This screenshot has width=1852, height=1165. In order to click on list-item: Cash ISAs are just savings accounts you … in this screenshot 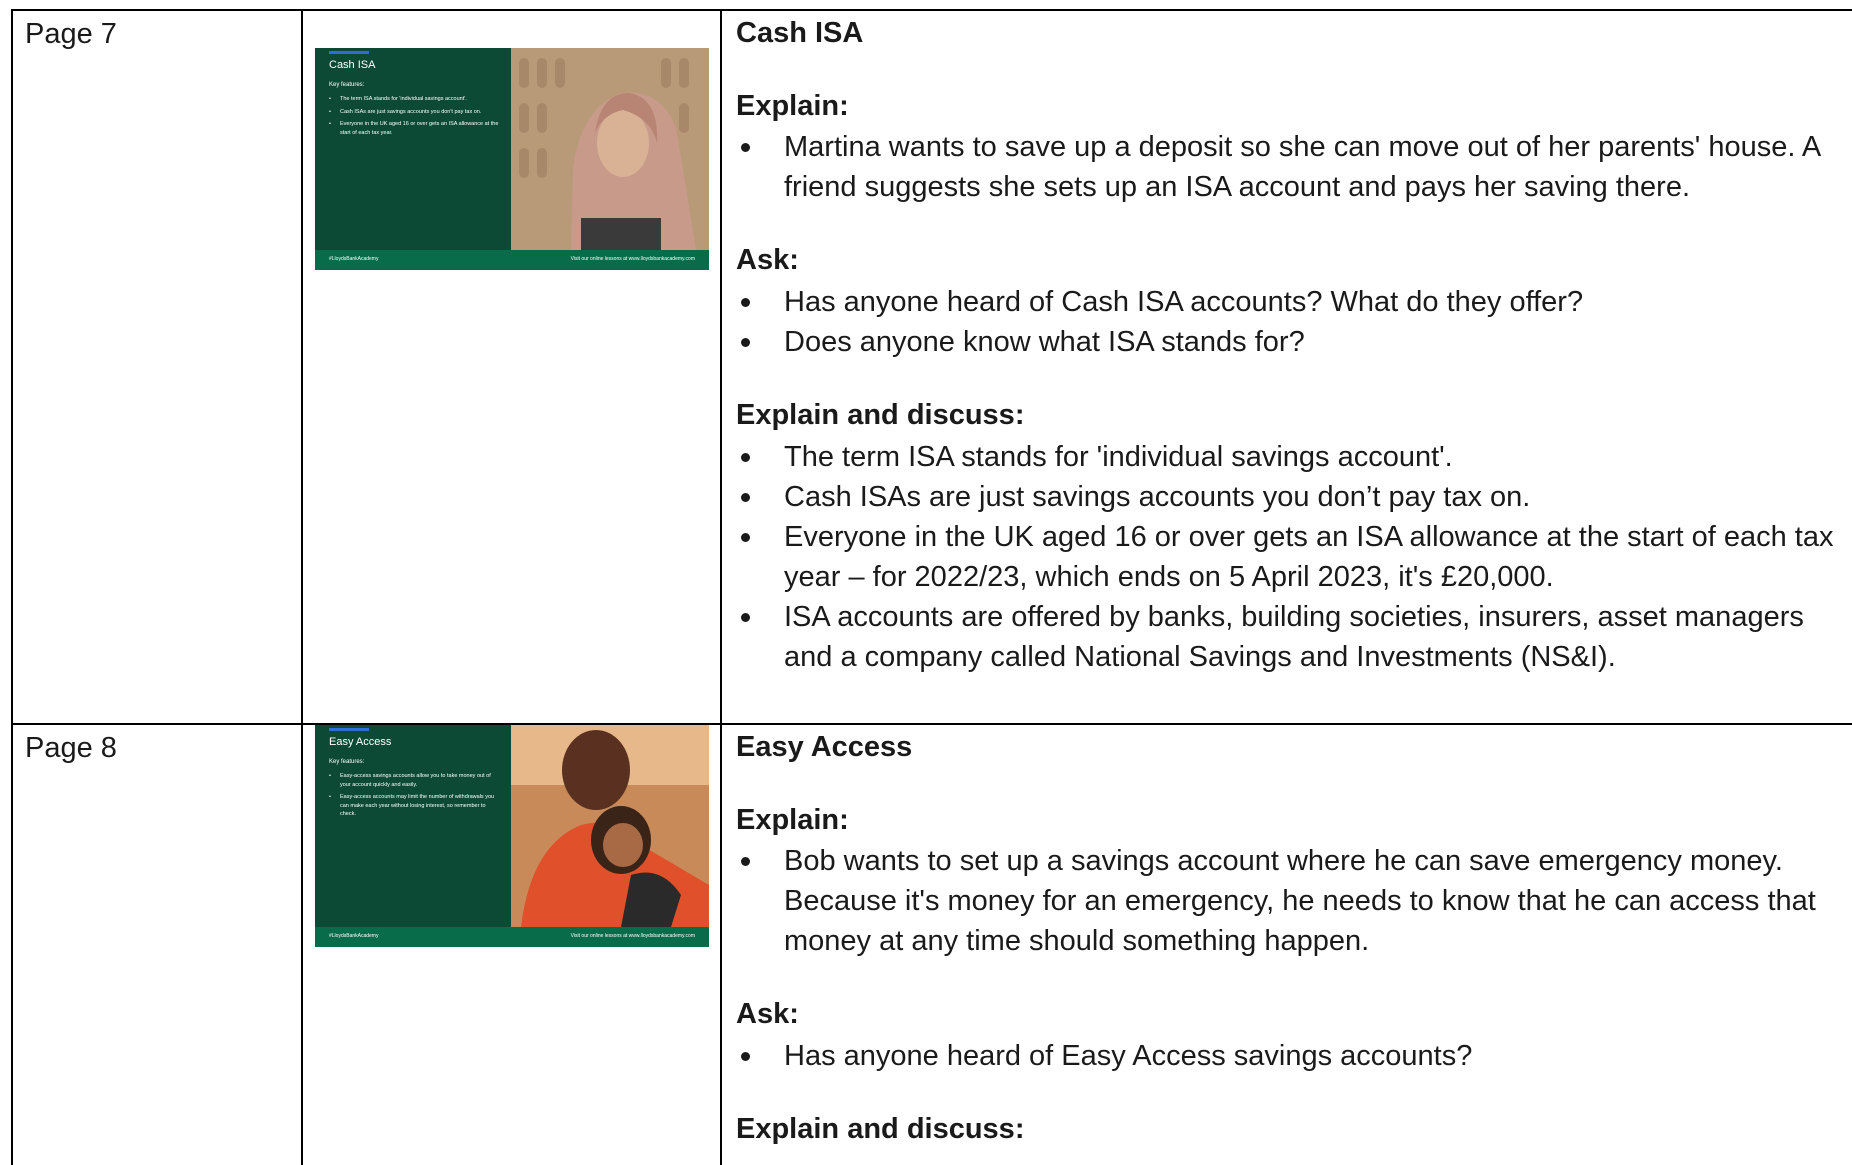, I will do `click(1289, 497)`.